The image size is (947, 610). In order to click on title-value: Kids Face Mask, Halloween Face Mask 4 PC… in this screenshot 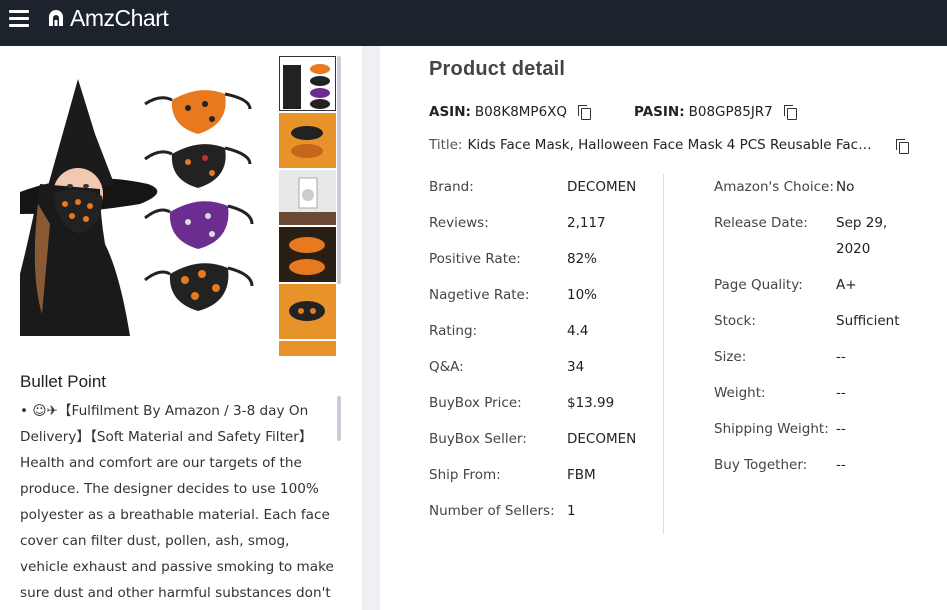, I will do `click(670, 145)`.